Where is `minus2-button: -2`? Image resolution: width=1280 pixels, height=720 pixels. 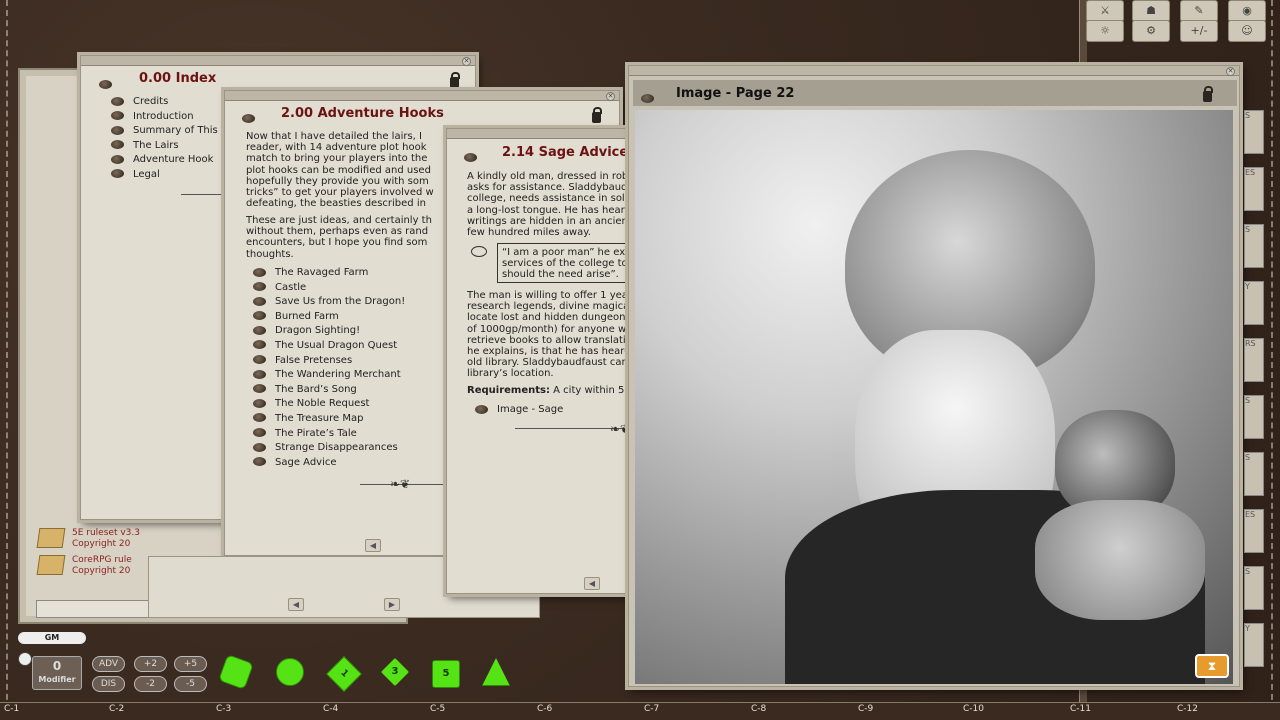
minus2-button: -2 is located at coordinates (150, 684).